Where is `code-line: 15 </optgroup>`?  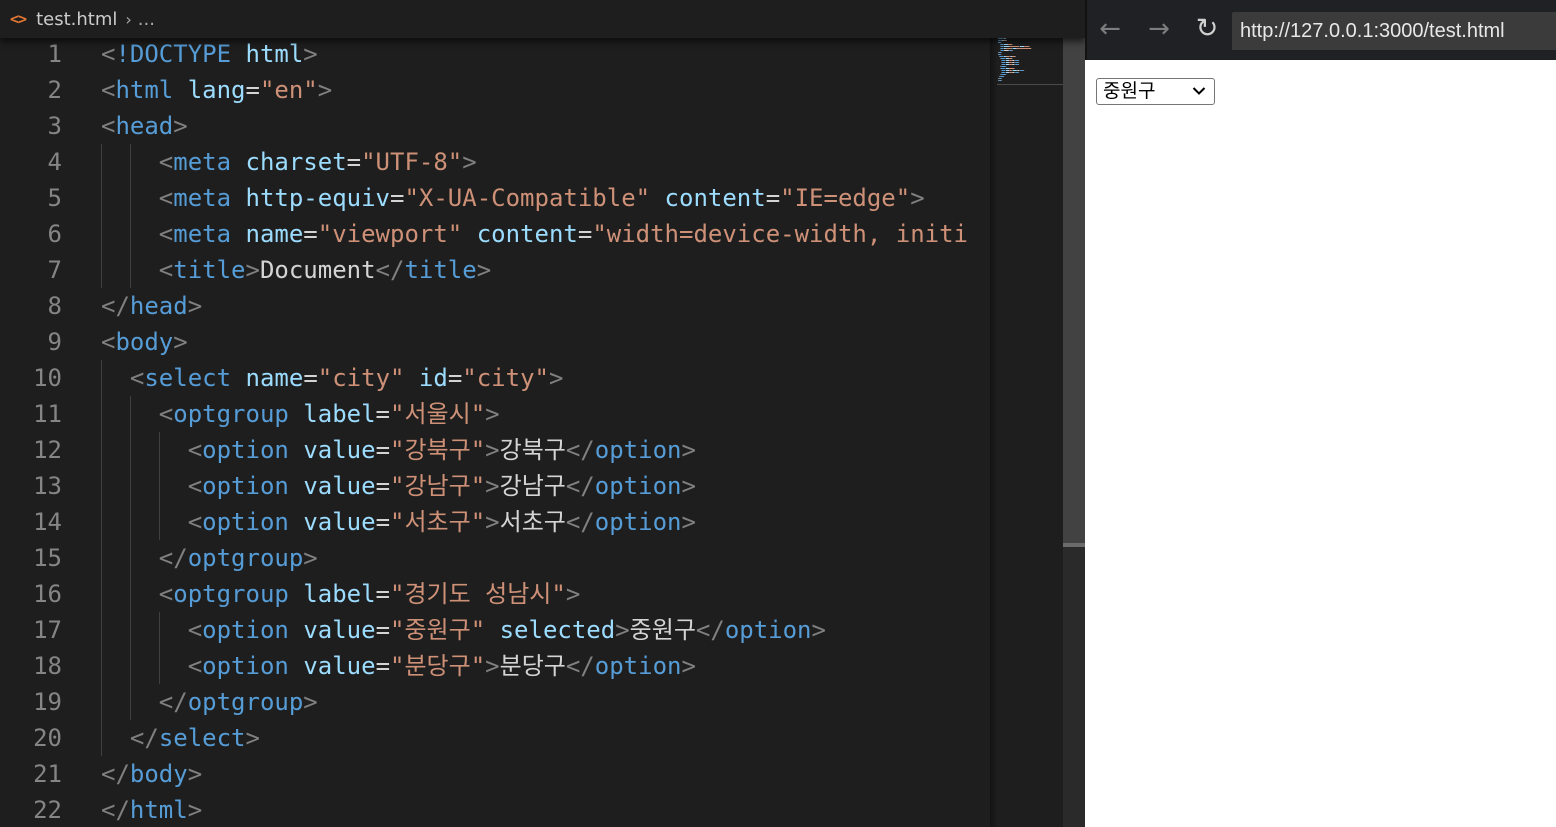
code-line: 15 </optgroup> is located at coordinates (495, 558).